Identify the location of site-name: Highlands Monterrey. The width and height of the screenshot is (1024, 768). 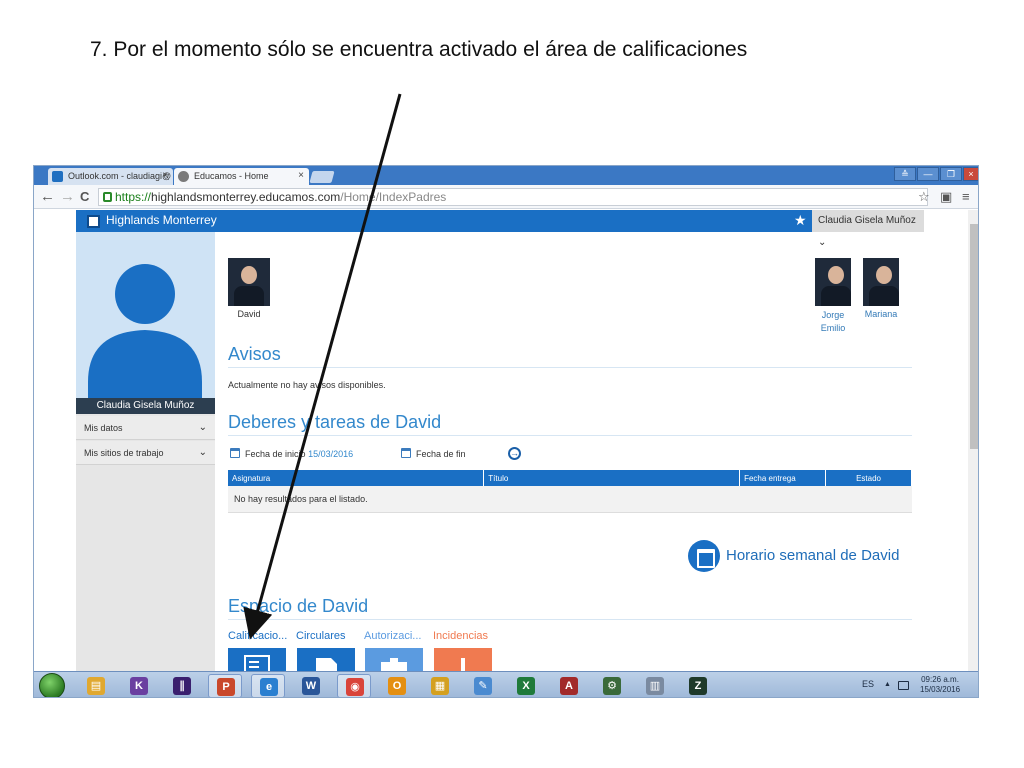
(161, 220).